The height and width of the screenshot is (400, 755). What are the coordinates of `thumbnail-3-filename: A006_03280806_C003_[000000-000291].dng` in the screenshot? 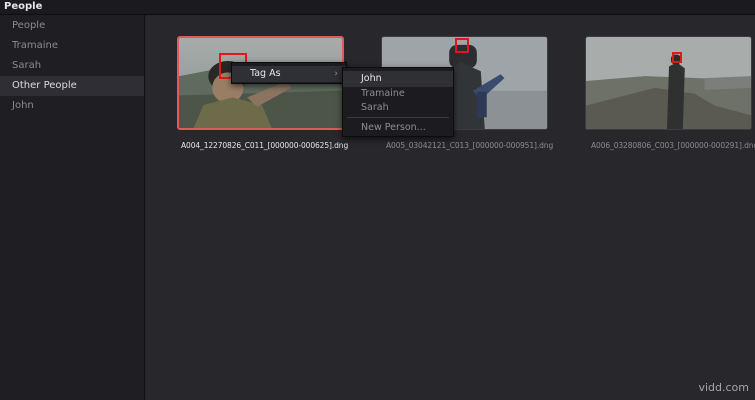 It's located at (673, 145).